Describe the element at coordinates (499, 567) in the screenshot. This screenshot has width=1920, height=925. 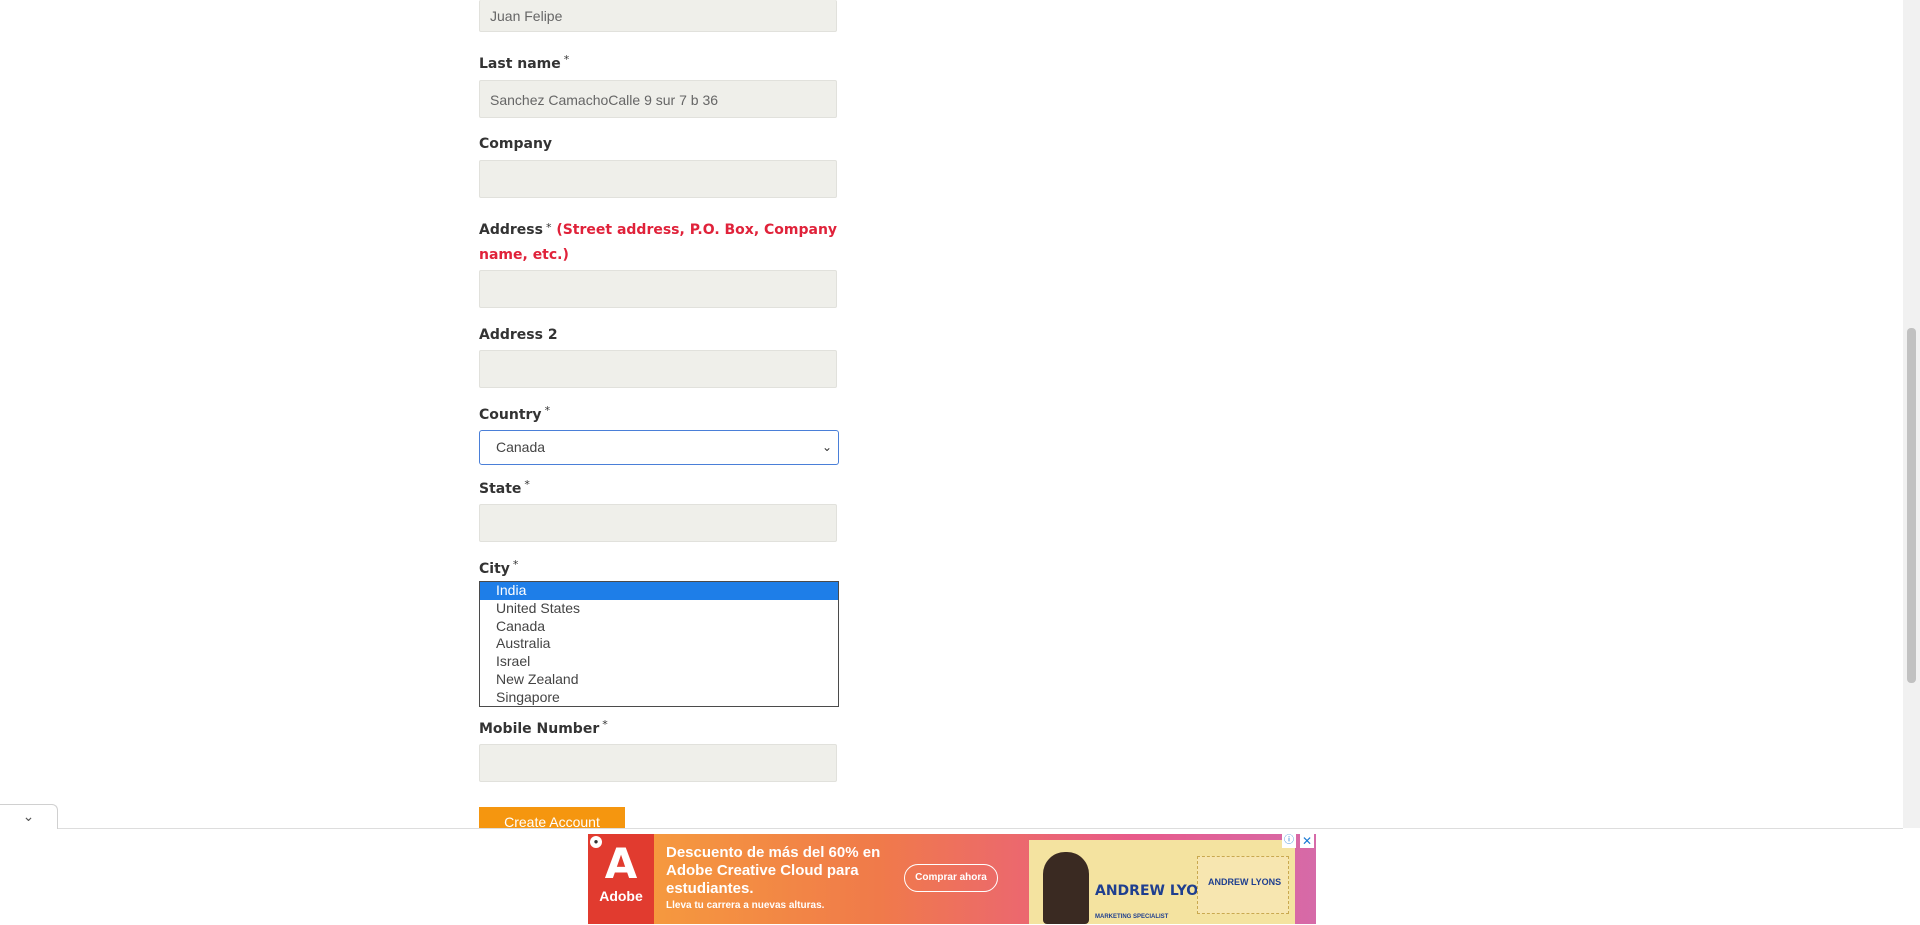
I see `city-label: City *` at that location.